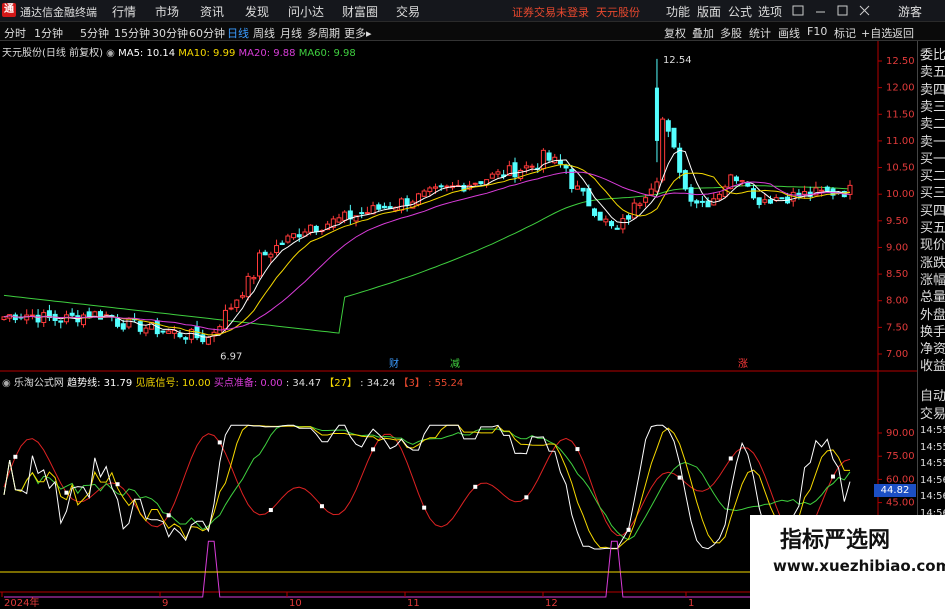  What do you see at coordinates (932, 73) in the screenshot?
I see `quote-label: 卖五` at bounding box center [932, 73].